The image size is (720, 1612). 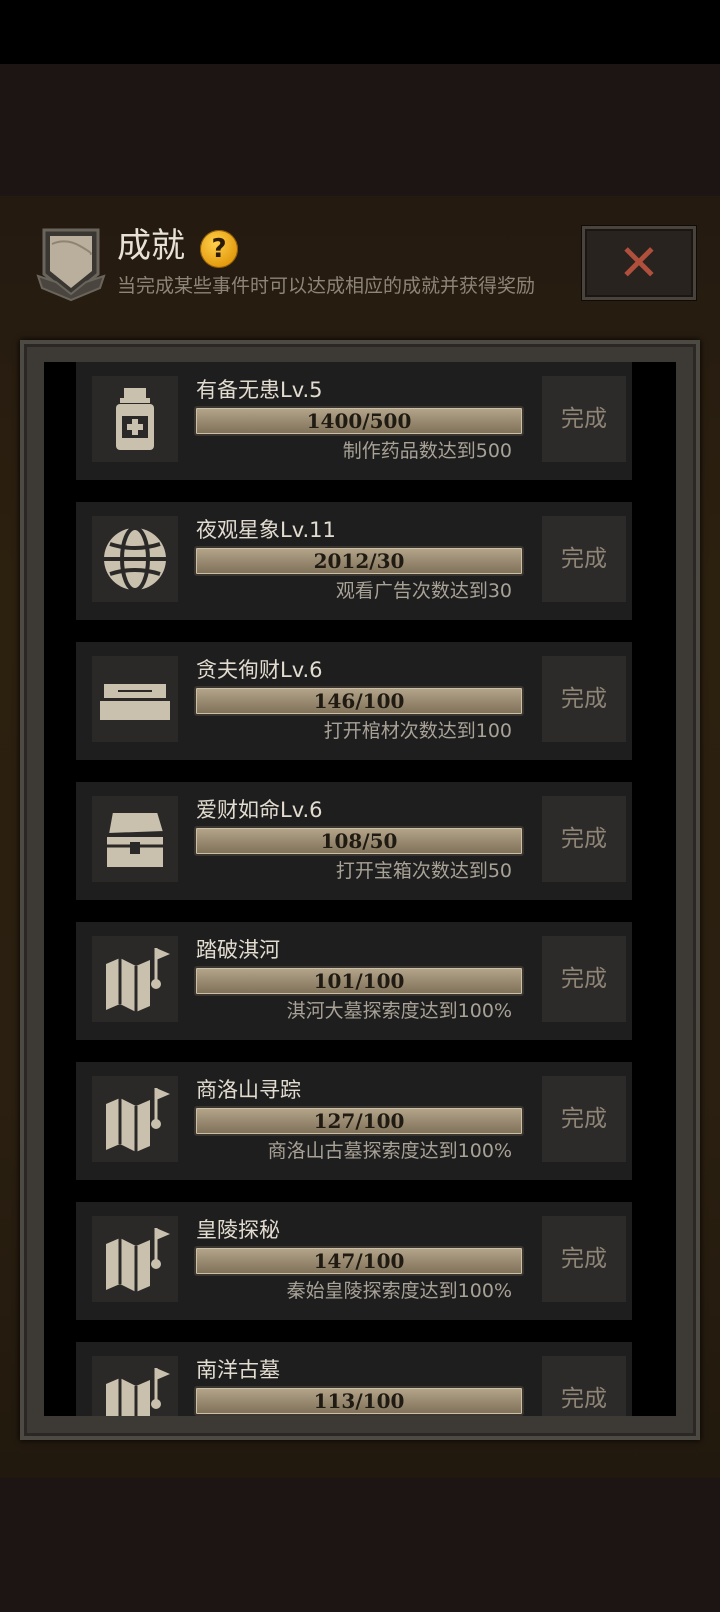 I want to click on page-title: 成就, so click(x=151, y=246).